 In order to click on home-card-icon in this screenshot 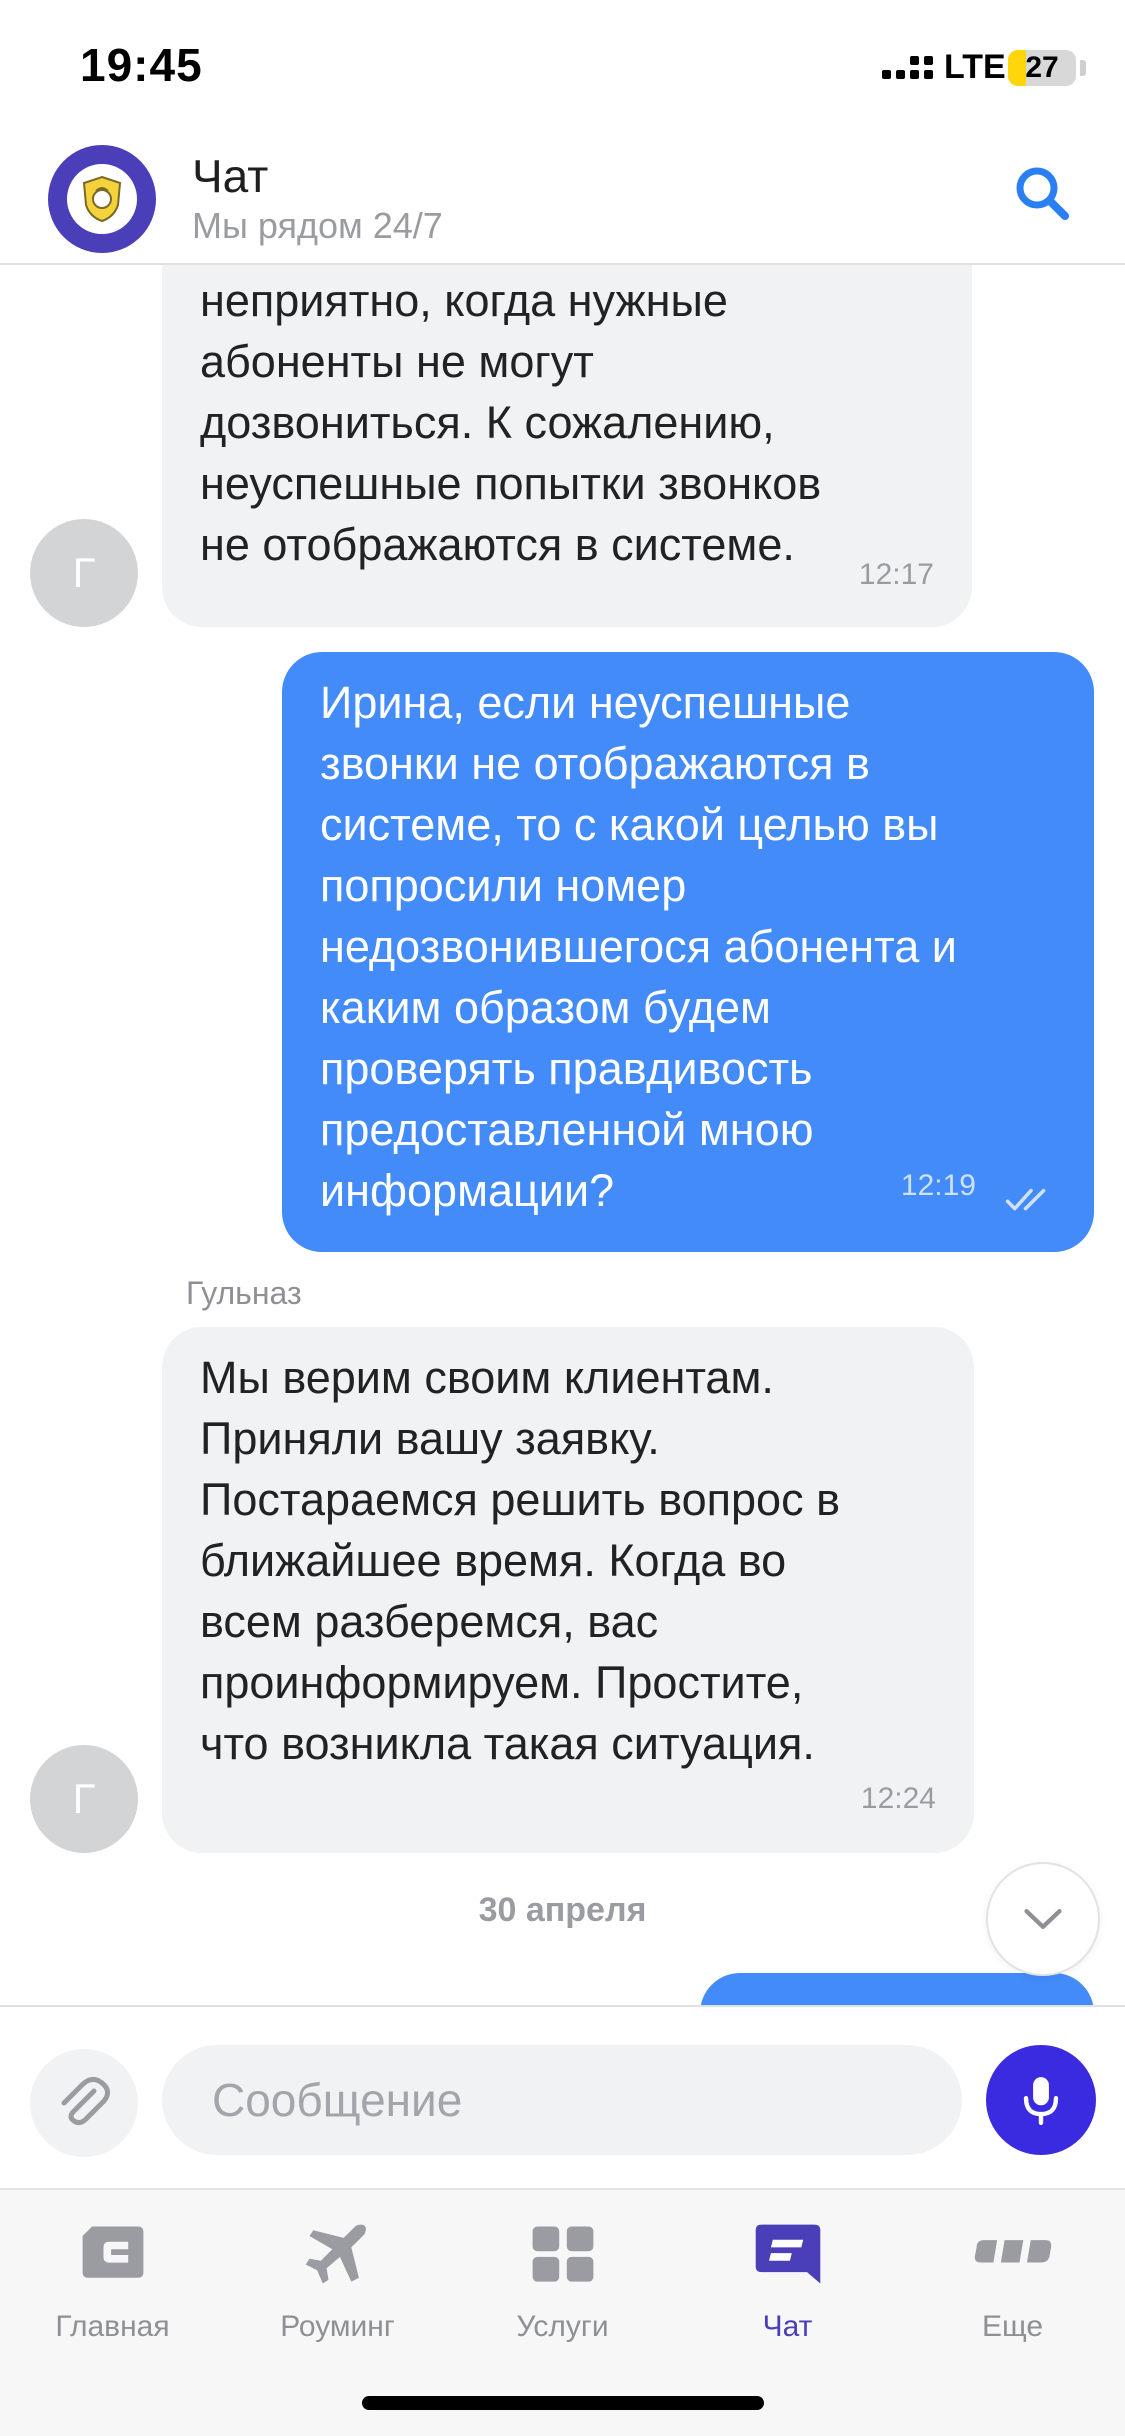, I will do `click(112, 2254)`.